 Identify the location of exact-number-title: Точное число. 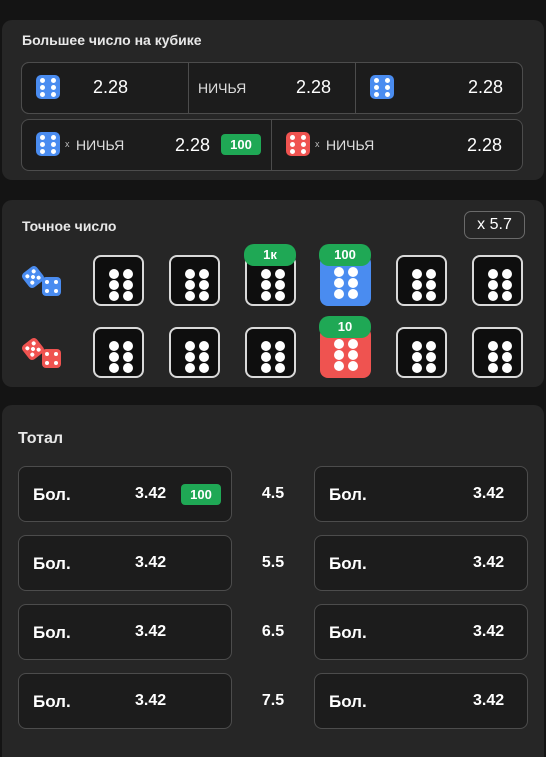
(69, 226).